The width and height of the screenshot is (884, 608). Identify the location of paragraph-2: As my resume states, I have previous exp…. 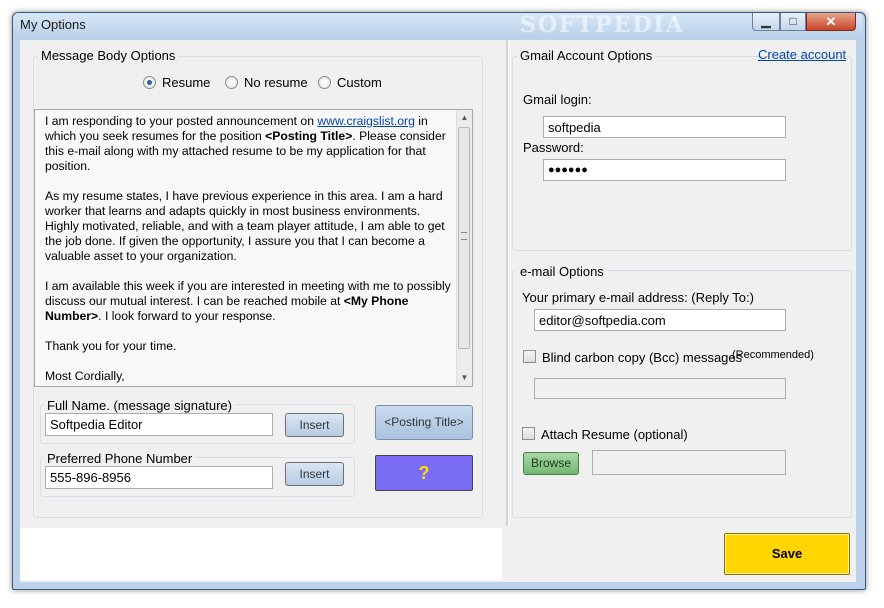
(245, 226).